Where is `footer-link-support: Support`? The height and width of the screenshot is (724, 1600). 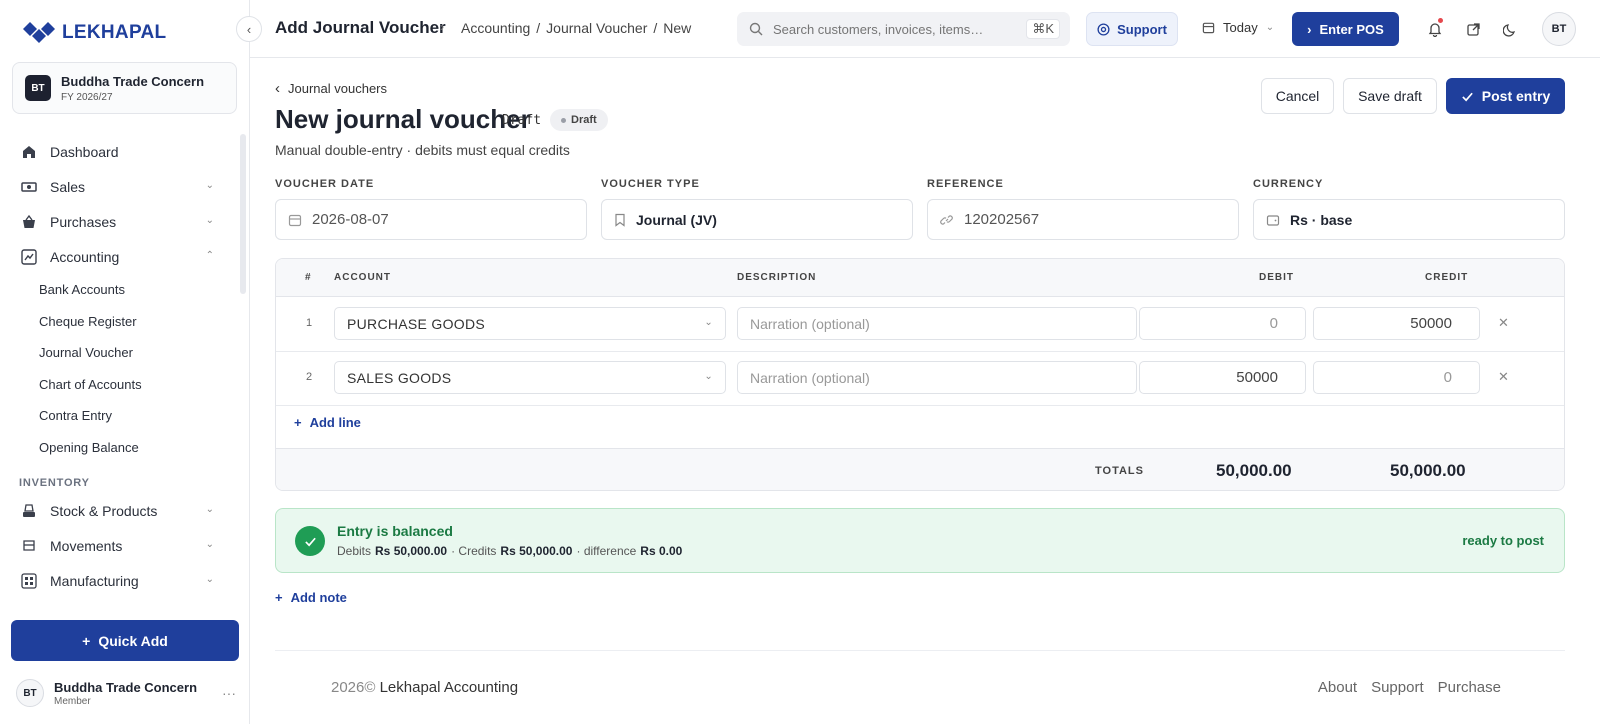 footer-link-support: Support is located at coordinates (1397, 687).